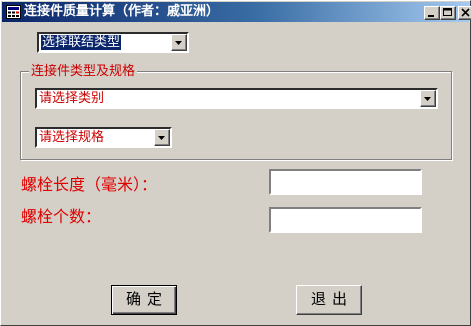 The height and width of the screenshot is (326, 471). I want to click on exit-button: 退出, so click(329, 300).